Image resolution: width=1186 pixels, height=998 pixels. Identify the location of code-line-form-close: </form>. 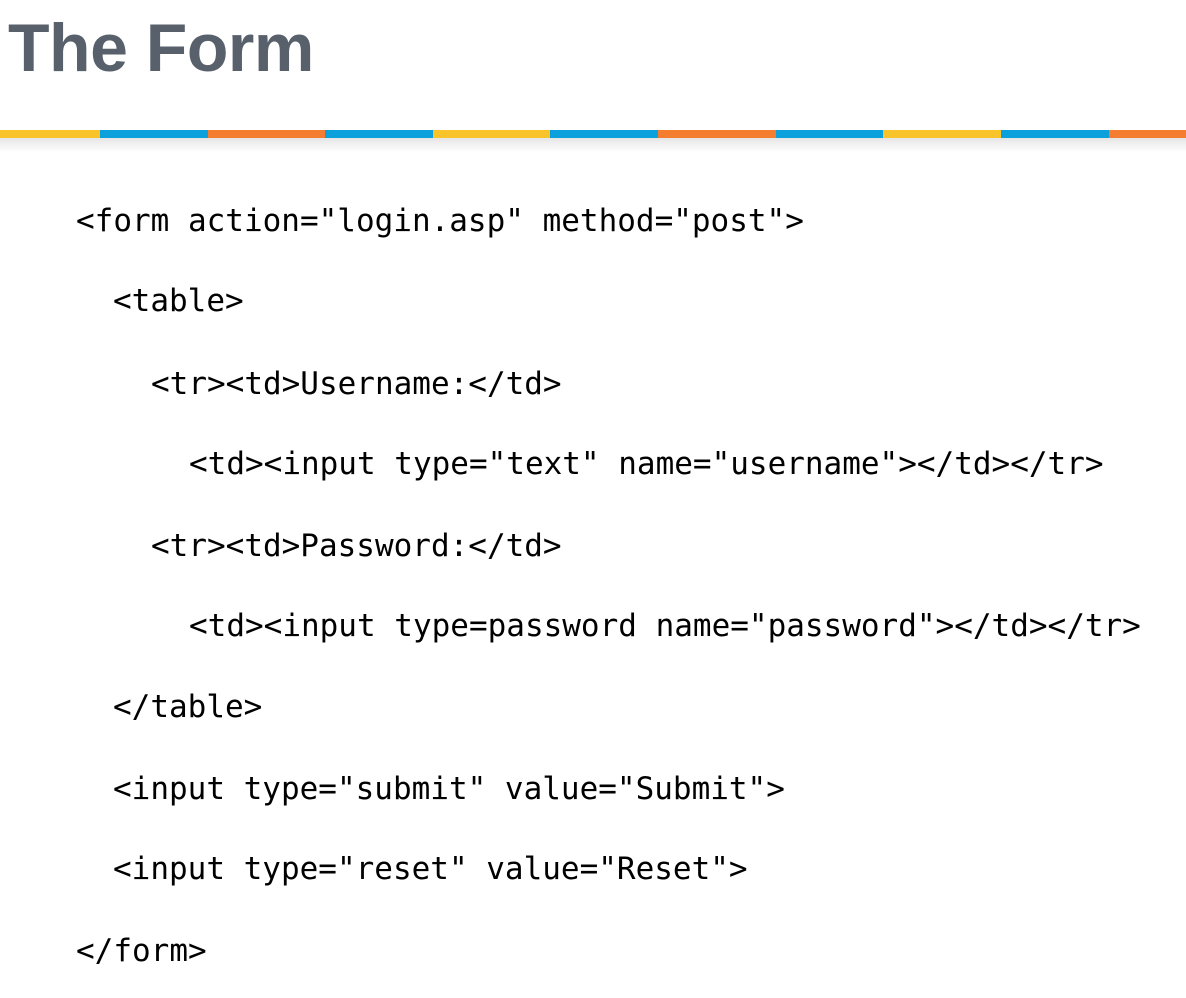
(141, 951).